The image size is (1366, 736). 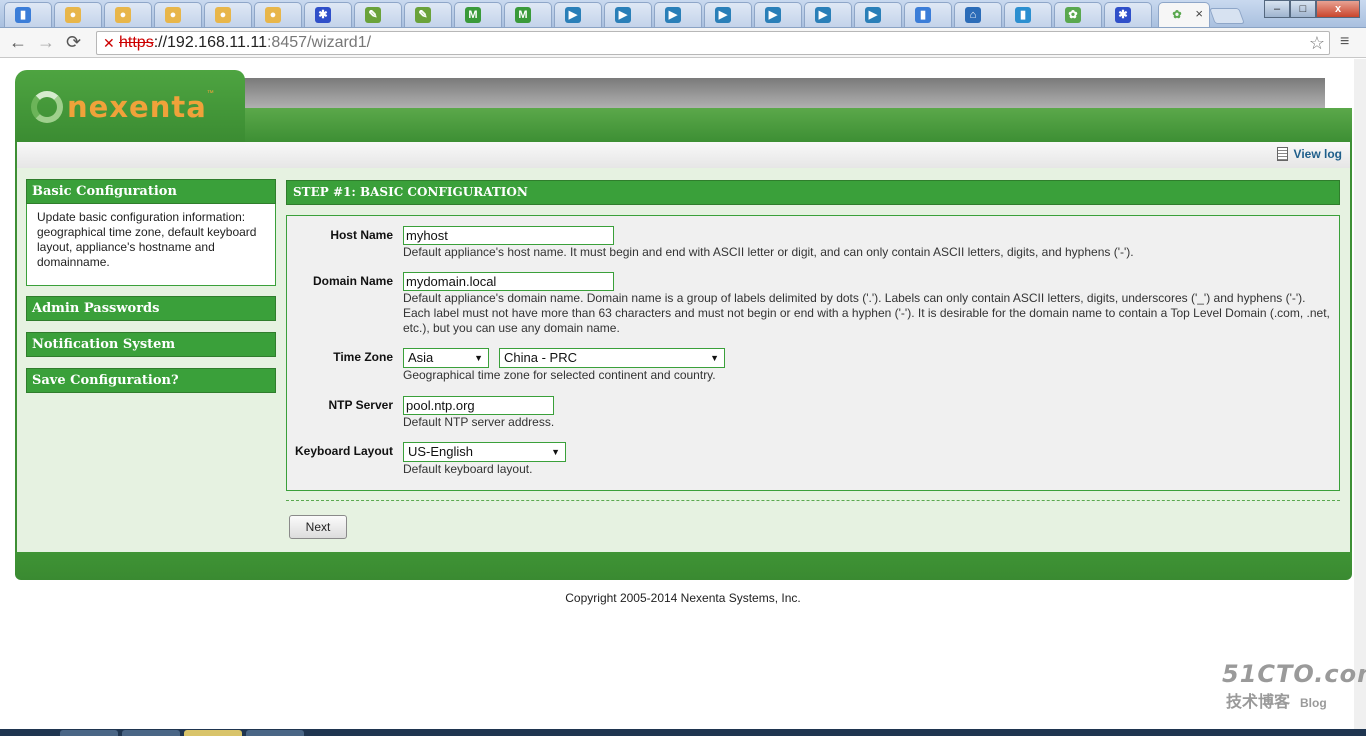 I want to click on sidebar-admin-passwords: Admin Passwords, so click(x=151, y=308).